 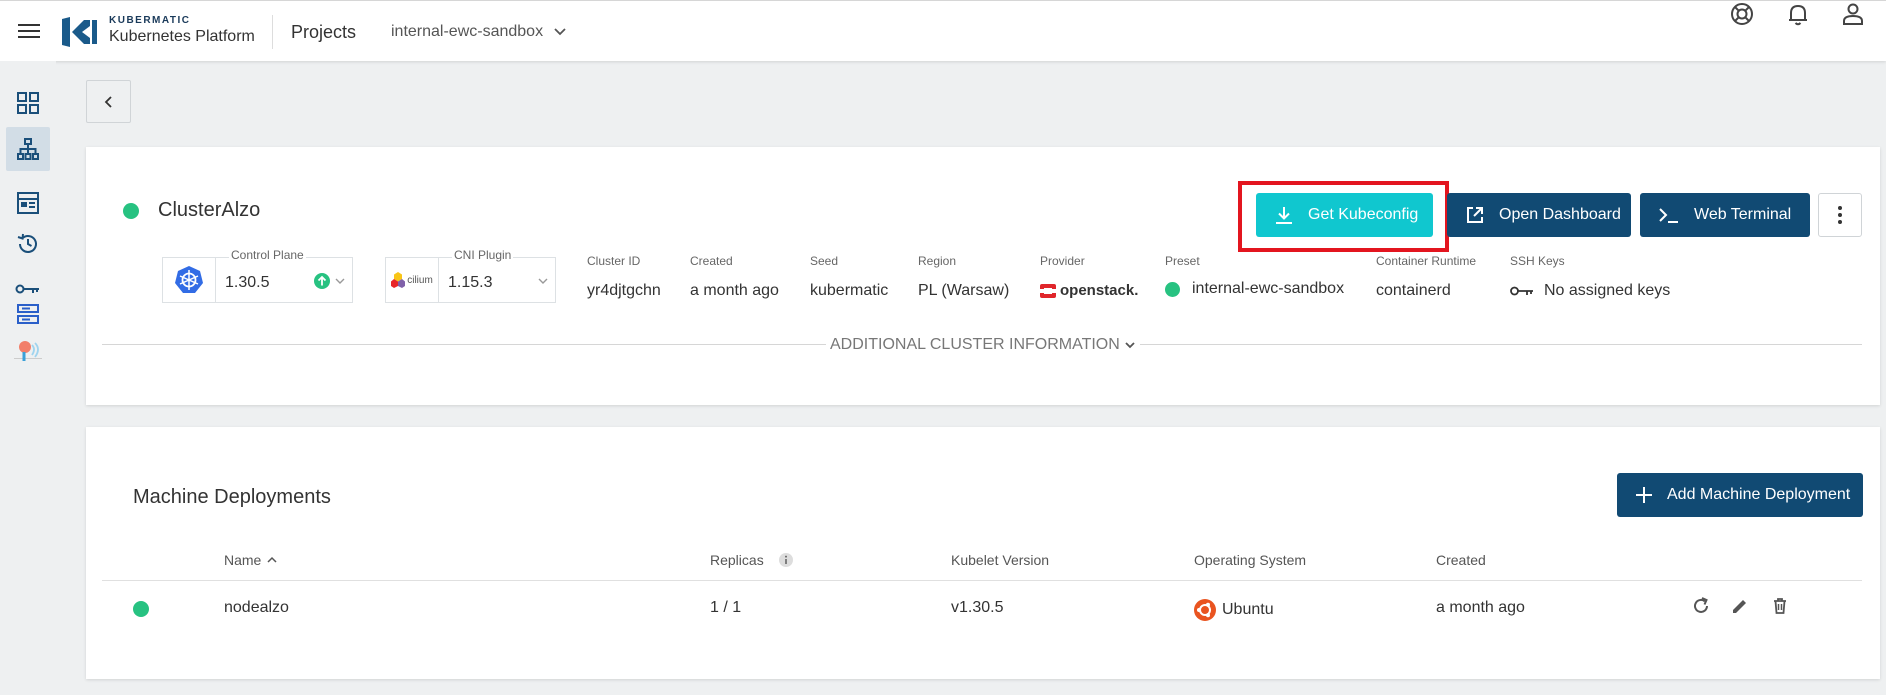 I want to click on projects-link: Projects, so click(x=323, y=32).